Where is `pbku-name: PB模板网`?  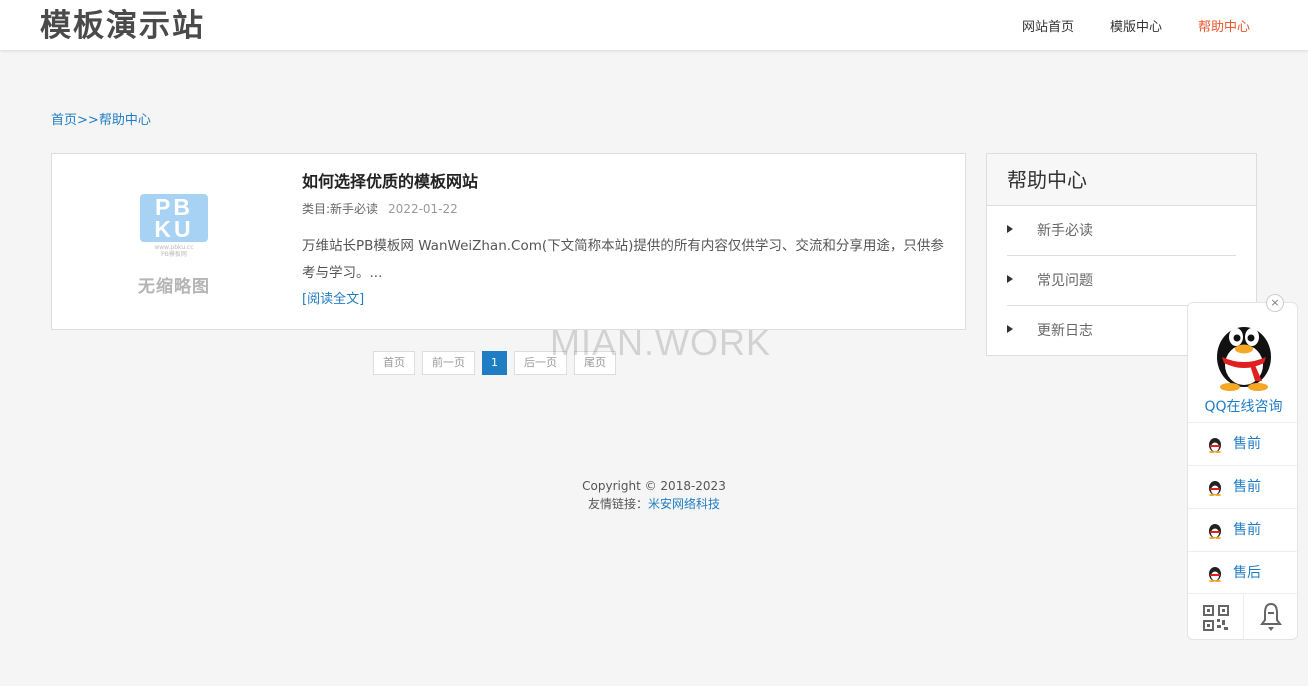
pbku-name: PB模板网 is located at coordinates (174, 254).